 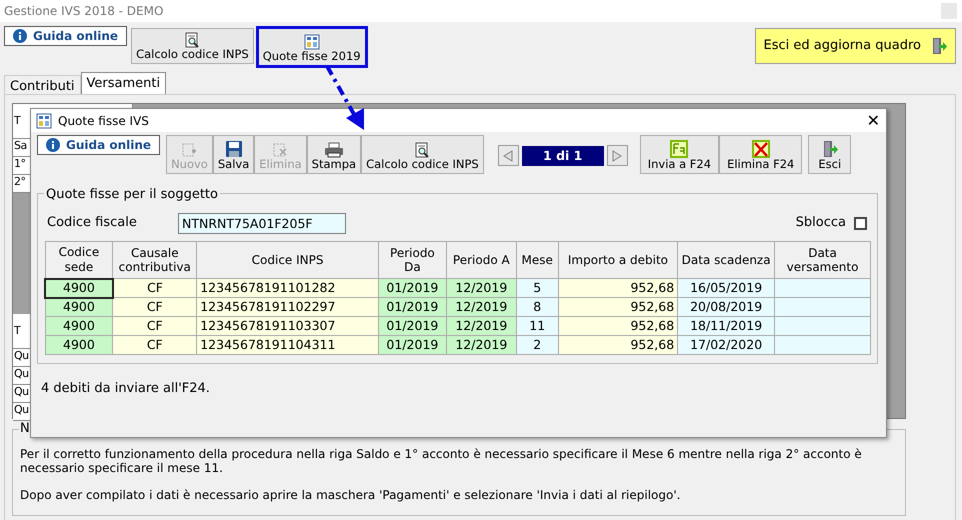 What do you see at coordinates (154, 260) in the screenshot?
I see `column-header: Causale contributiva` at bounding box center [154, 260].